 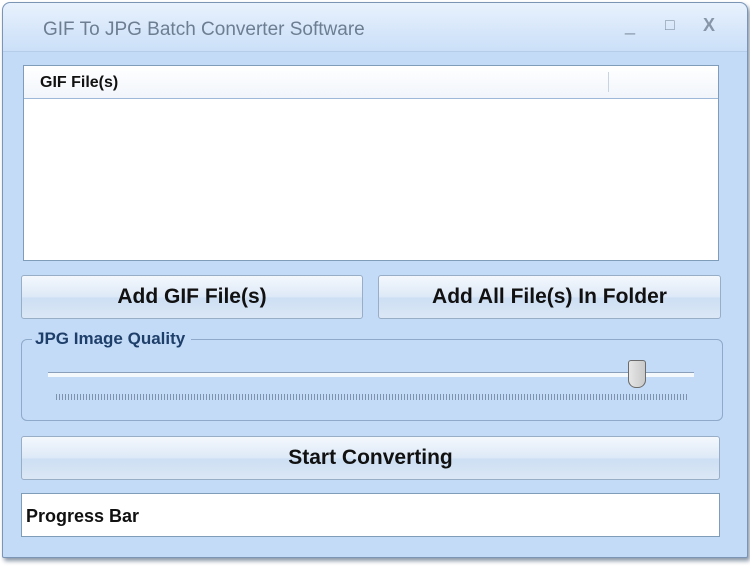 What do you see at coordinates (83, 516) in the screenshot?
I see `progress-label: Progress Bar` at bounding box center [83, 516].